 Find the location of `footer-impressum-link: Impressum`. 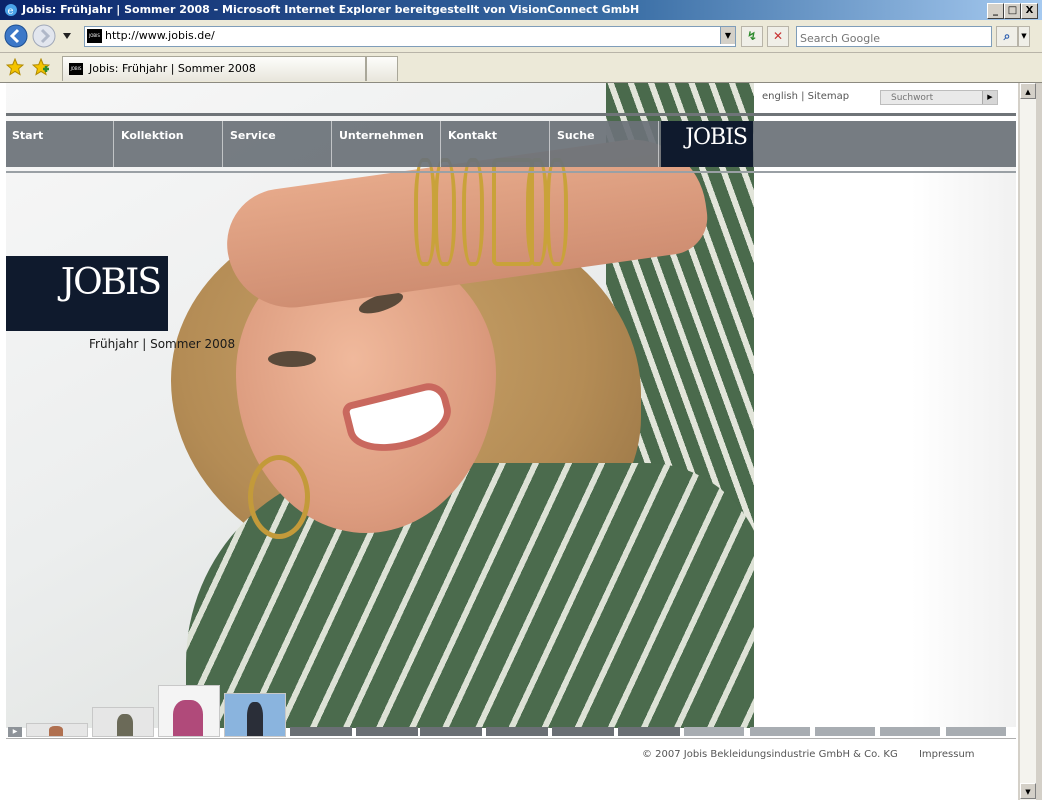

footer-impressum-link: Impressum is located at coordinates (947, 754).